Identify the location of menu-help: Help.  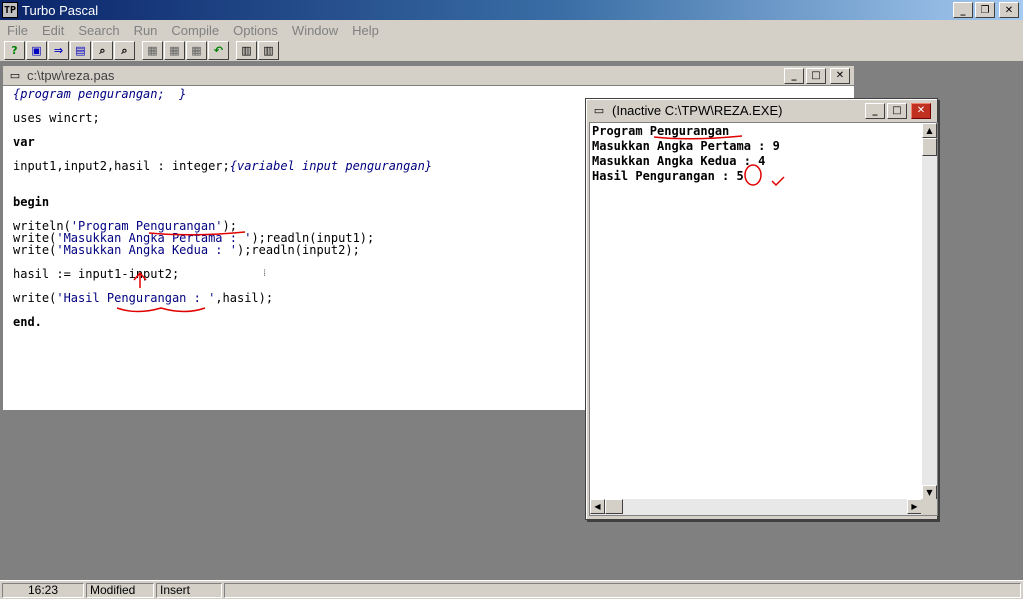
(365, 30).